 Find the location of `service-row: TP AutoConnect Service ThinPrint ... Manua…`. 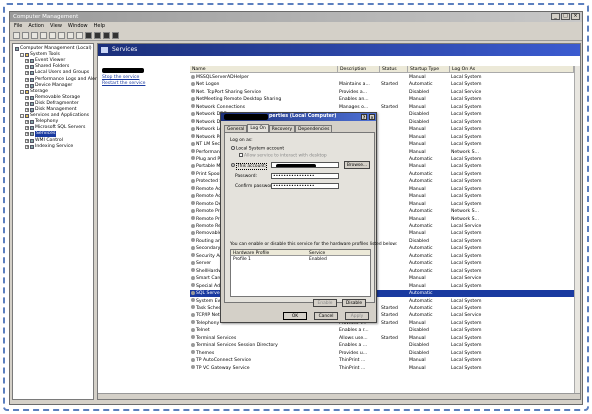

service-row: TP AutoConnect Service ThinPrint ... Manua… is located at coordinates (385, 360).